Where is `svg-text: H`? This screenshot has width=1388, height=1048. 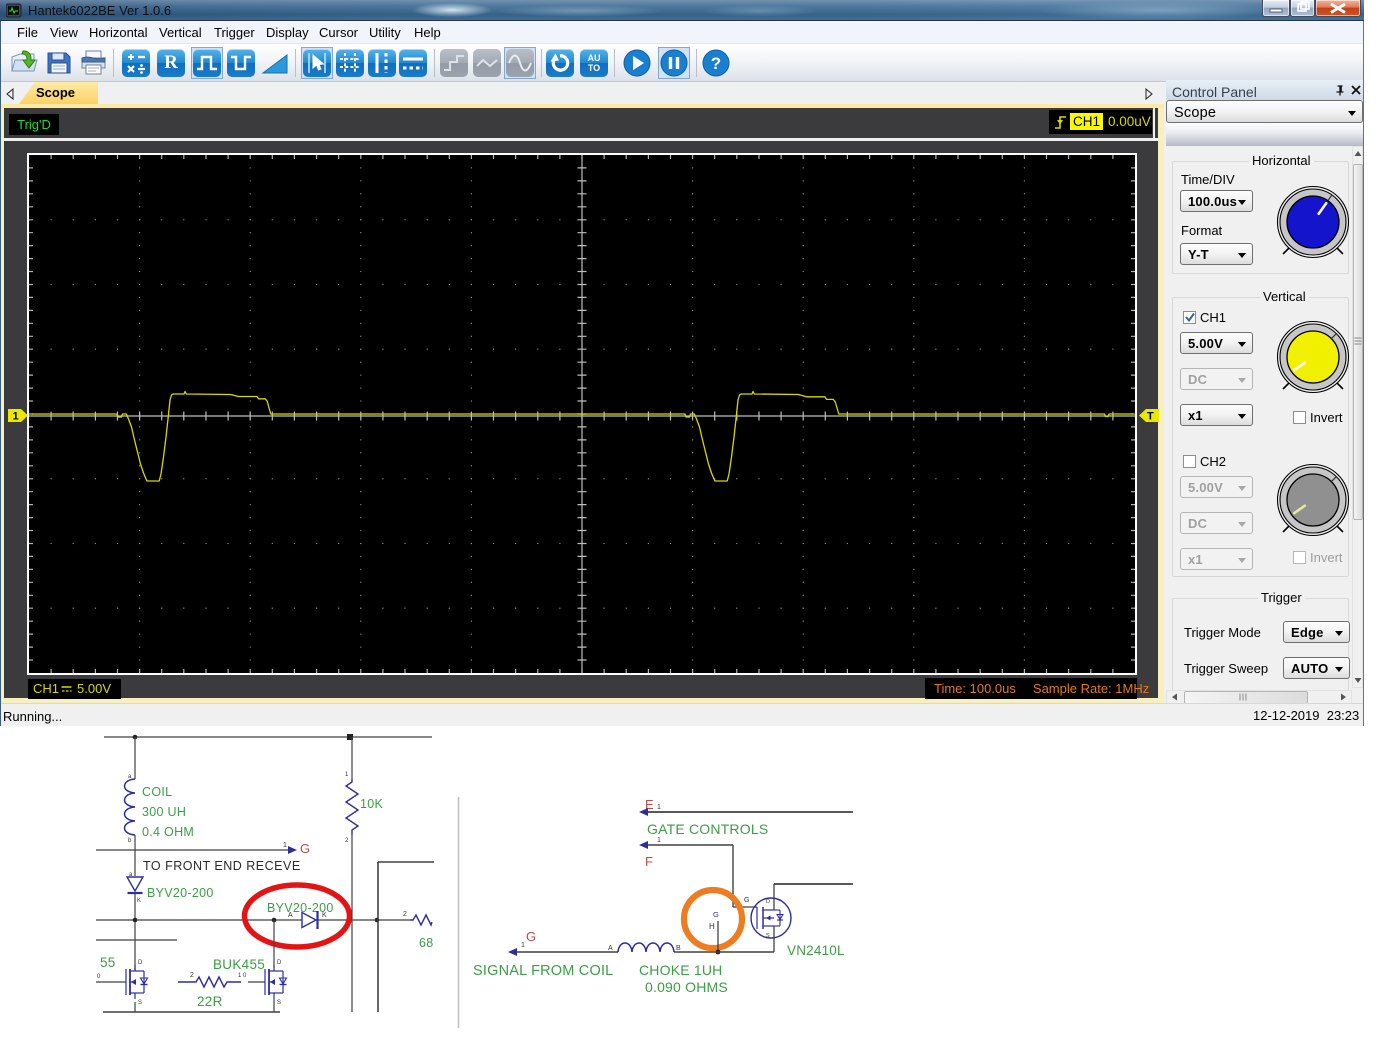 svg-text: H is located at coordinates (712, 926).